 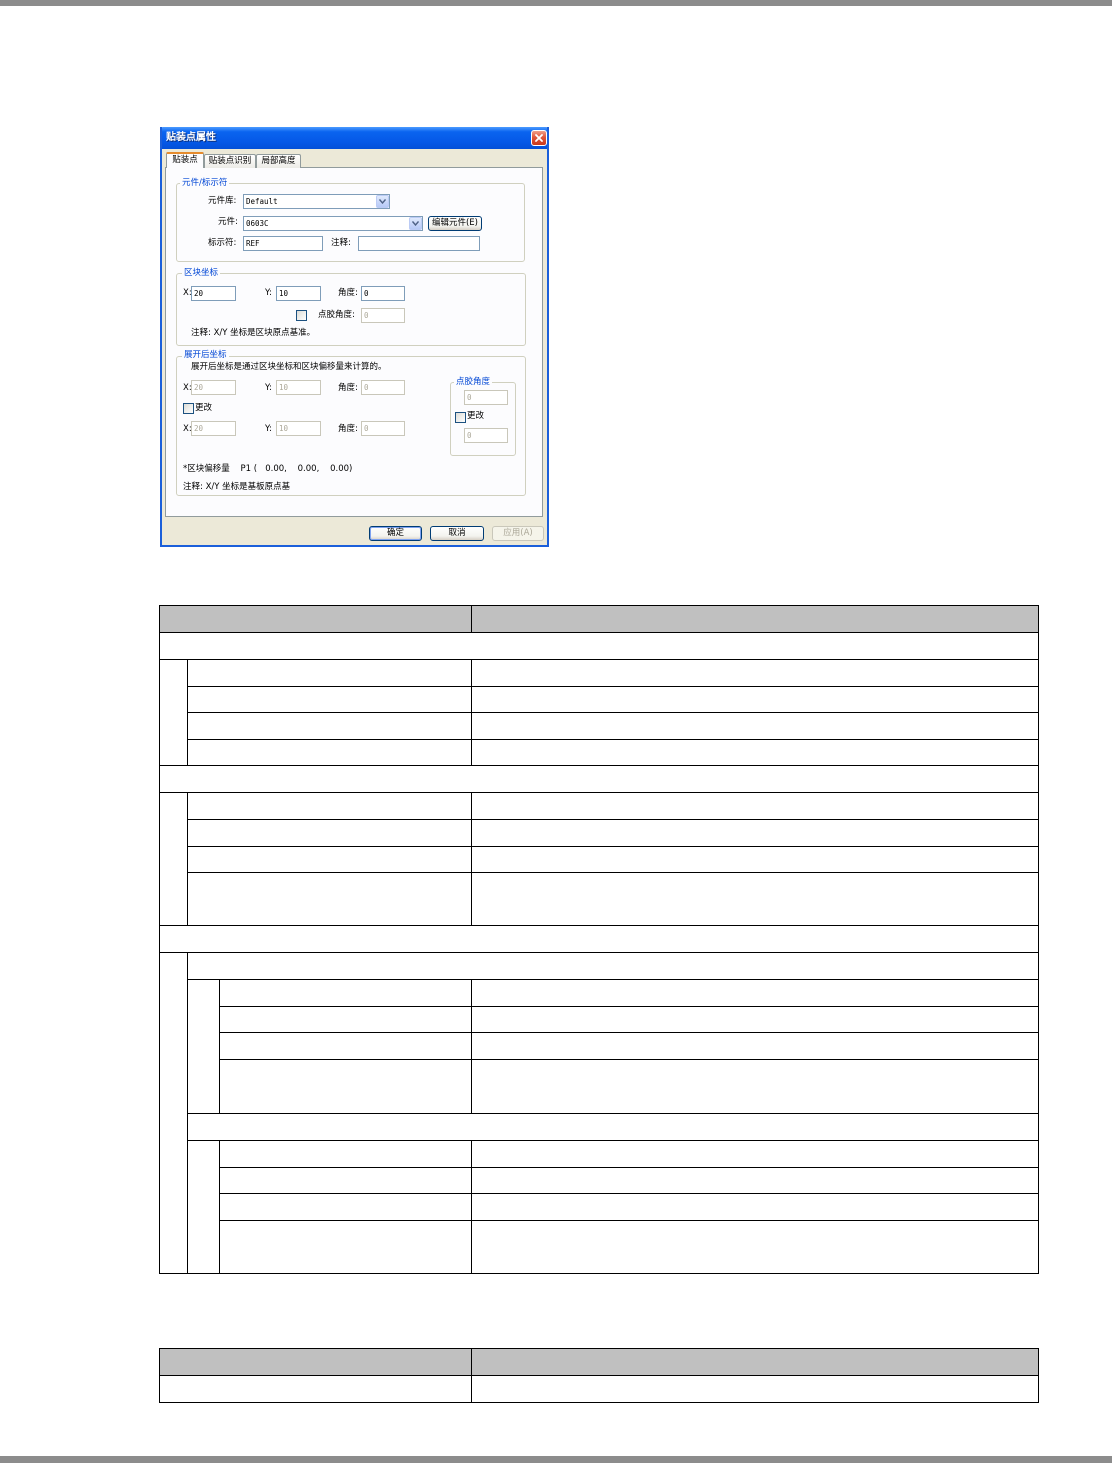 I want to click on expanded-y-input: 10, so click(x=298, y=387).